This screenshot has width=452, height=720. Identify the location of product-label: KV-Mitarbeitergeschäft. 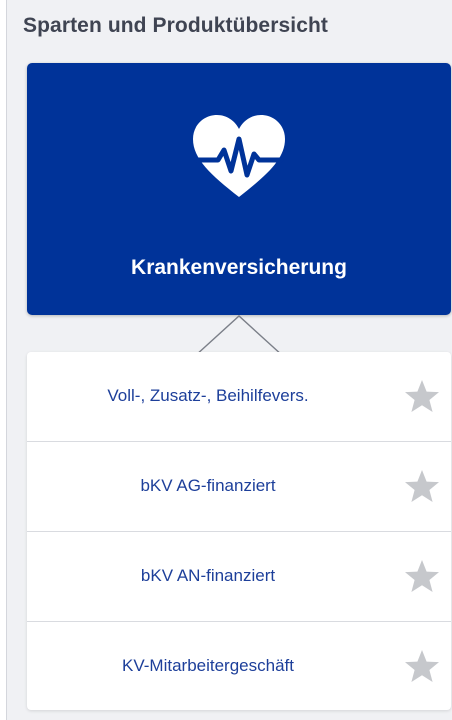
(208, 666).